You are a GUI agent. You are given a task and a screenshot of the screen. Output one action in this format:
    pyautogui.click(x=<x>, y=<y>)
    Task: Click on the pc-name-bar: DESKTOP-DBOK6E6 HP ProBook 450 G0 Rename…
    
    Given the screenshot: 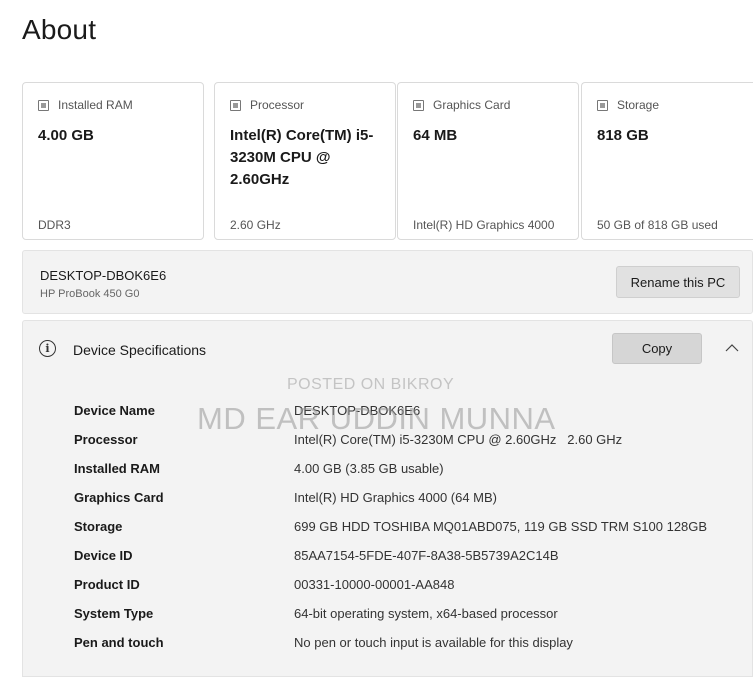 What is the action you would take?
    pyautogui.click(x=387, y=282)
    